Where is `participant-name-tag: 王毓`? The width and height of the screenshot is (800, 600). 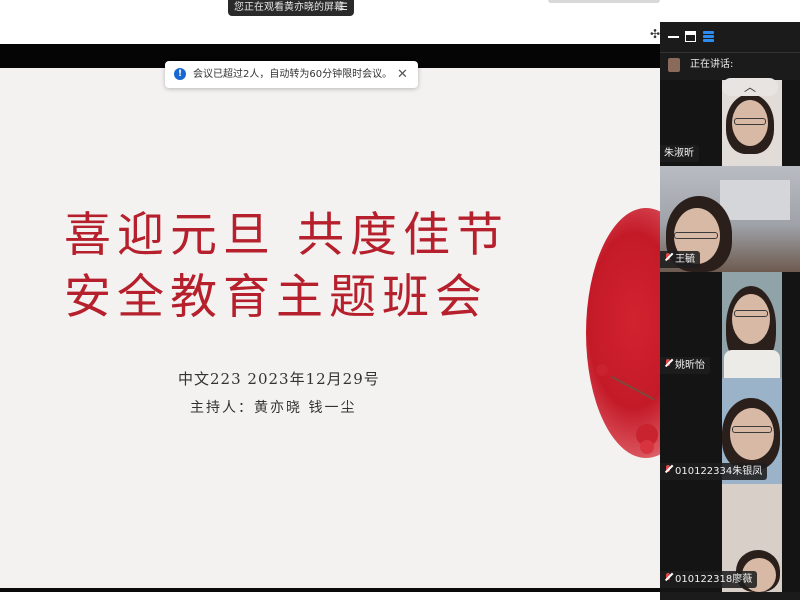
participant-name-tag: 王毓 is located at coordinates (680, 259).